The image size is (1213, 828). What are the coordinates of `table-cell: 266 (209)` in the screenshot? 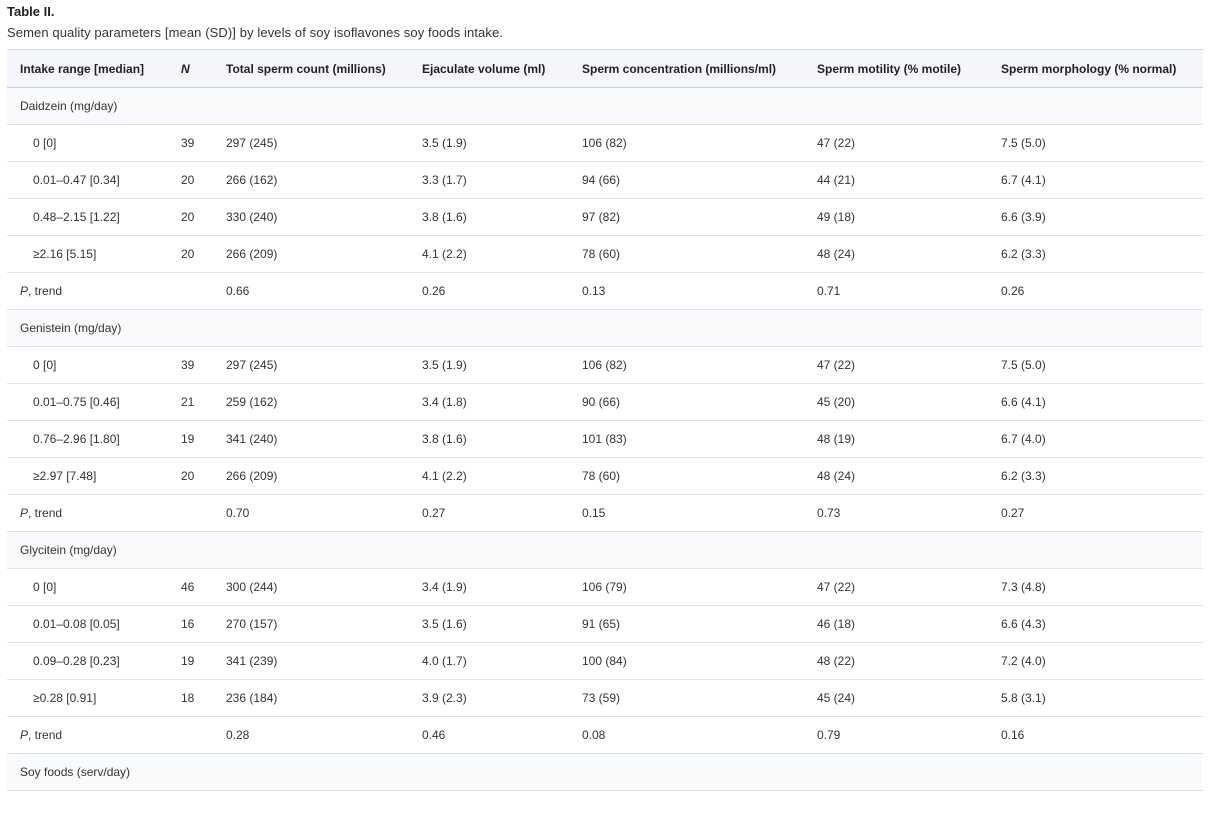 It's located at (252, 254).